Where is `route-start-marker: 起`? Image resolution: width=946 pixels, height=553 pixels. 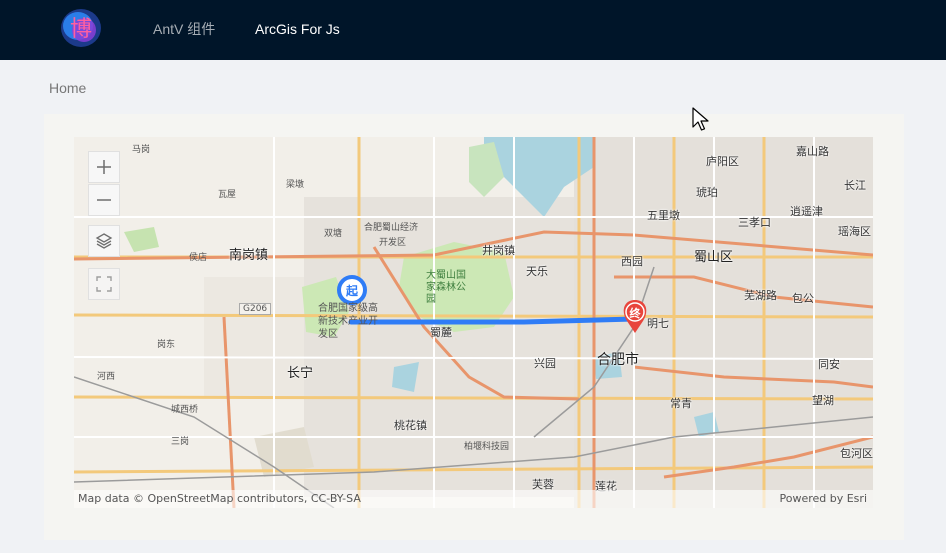 route-start-marker: 起 is located at coordinates (352, 290).